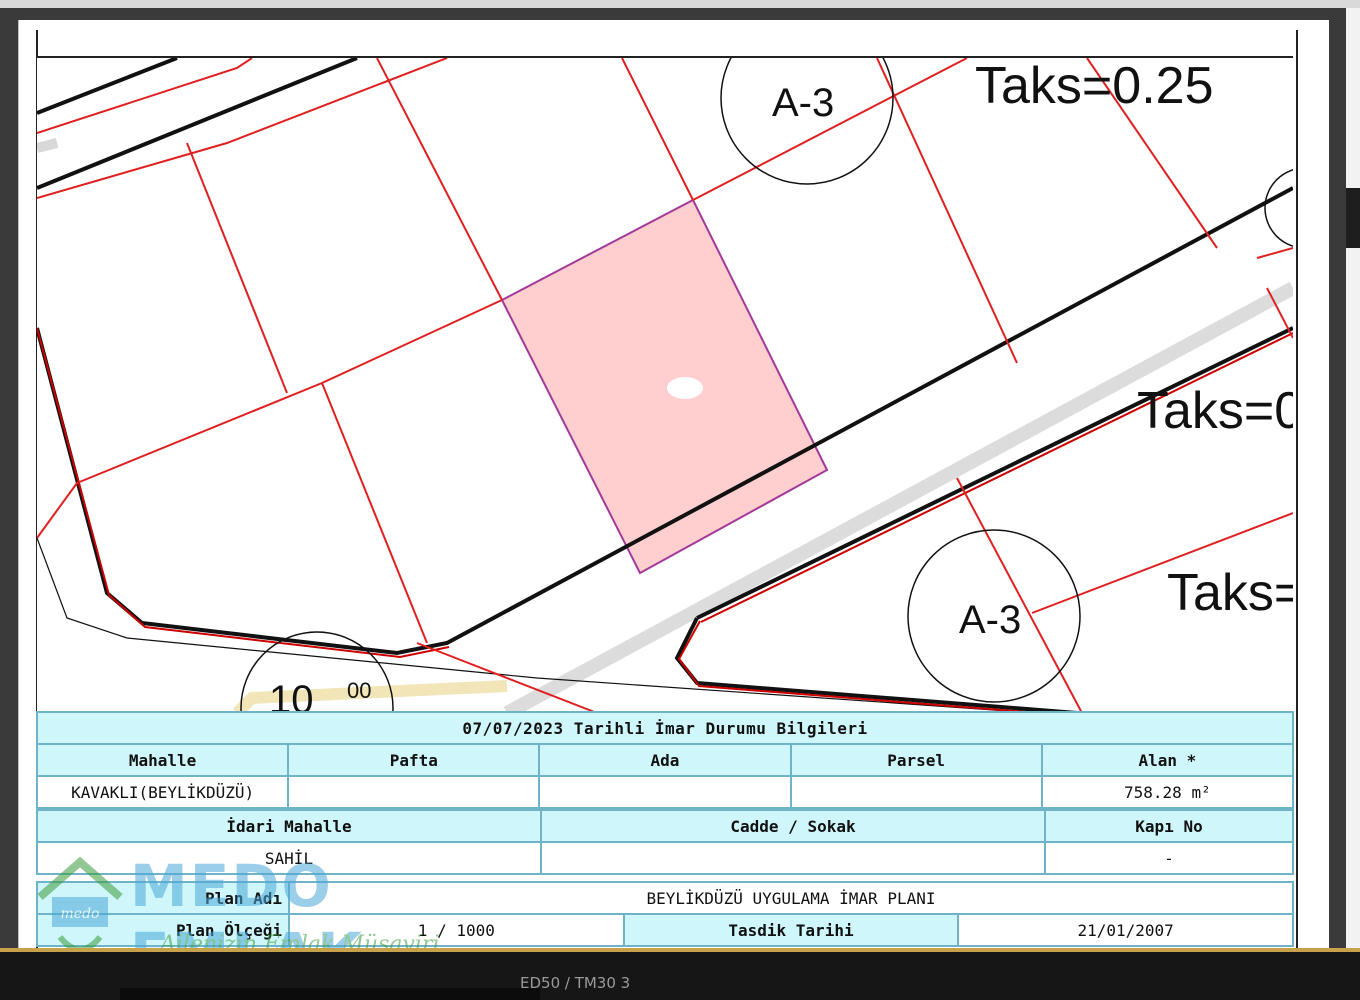 This screenshot has width=1360, height=1000. Describe the element at coordinates (289, 858) in the screenshot. I see `value-idari-mahalle: SAHİL` at that location.